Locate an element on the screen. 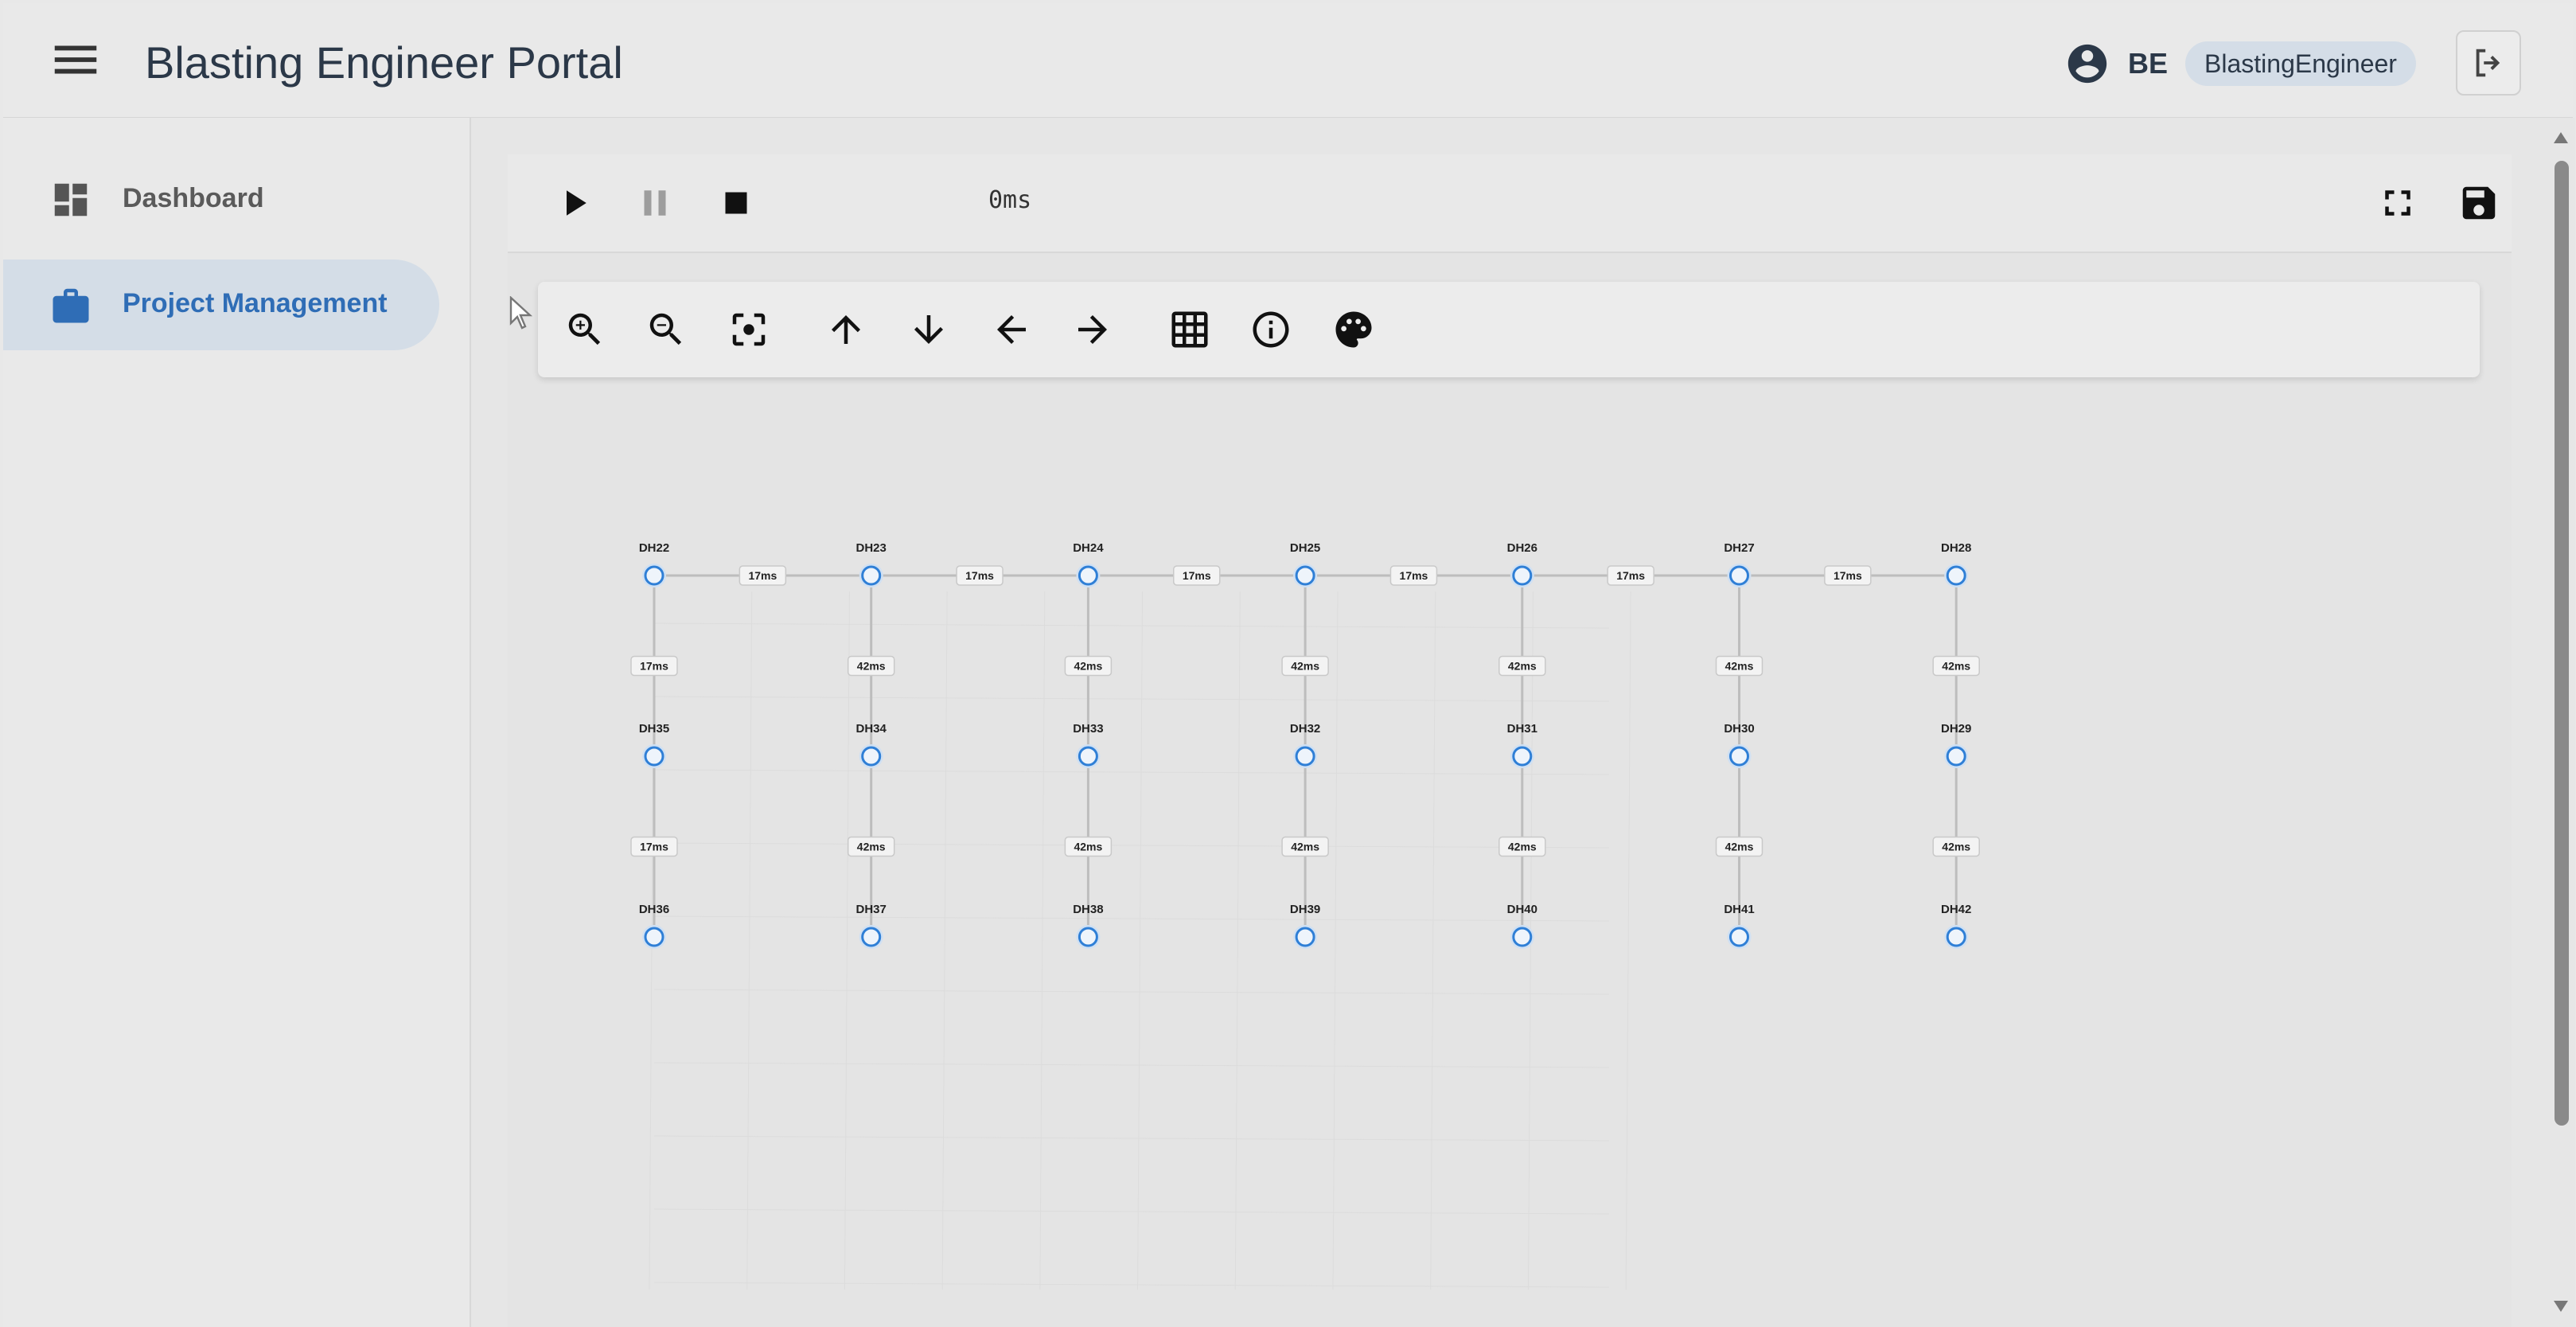  sidebar-item-dashboard: Dashboard is located at coordinates (221, 199).